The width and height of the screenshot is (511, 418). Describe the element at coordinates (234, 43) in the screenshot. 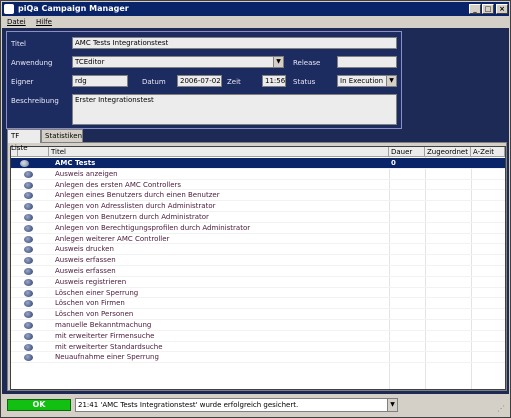

I see `titel-field: AMC Tests Integrationstest` at that location.